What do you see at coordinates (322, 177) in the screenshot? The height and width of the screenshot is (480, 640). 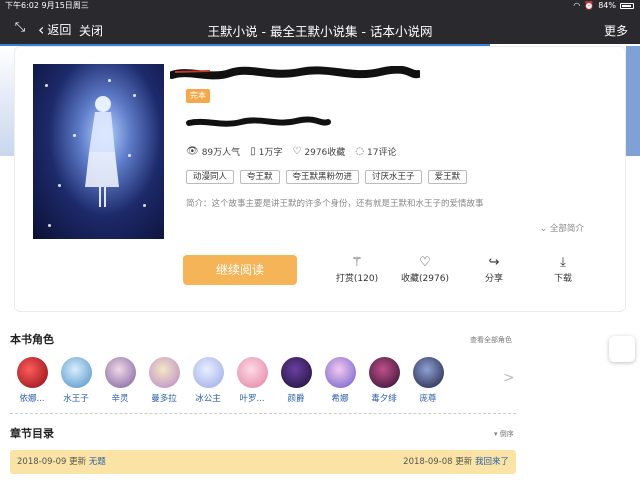 I see `tag-item: 夸王默黑粉勿进` at bounding box center [322, 177].